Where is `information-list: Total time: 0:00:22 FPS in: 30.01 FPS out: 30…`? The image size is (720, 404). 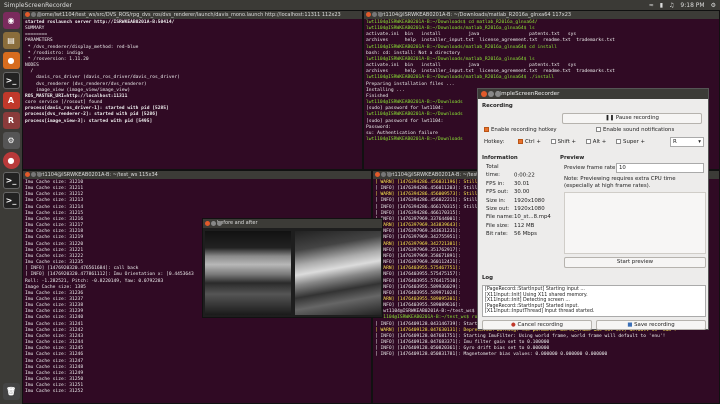
information-list: Total time: 0:00:22 FPS in: 30.01 FPS out: 30… is located at coordinates (518, 201).